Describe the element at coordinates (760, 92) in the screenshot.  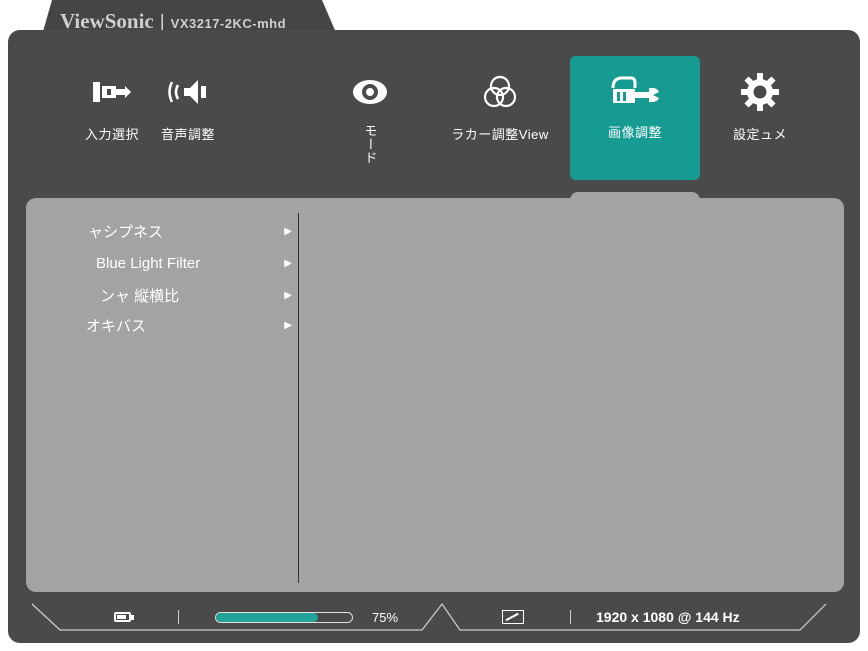
I see `gear-icon` at that location.